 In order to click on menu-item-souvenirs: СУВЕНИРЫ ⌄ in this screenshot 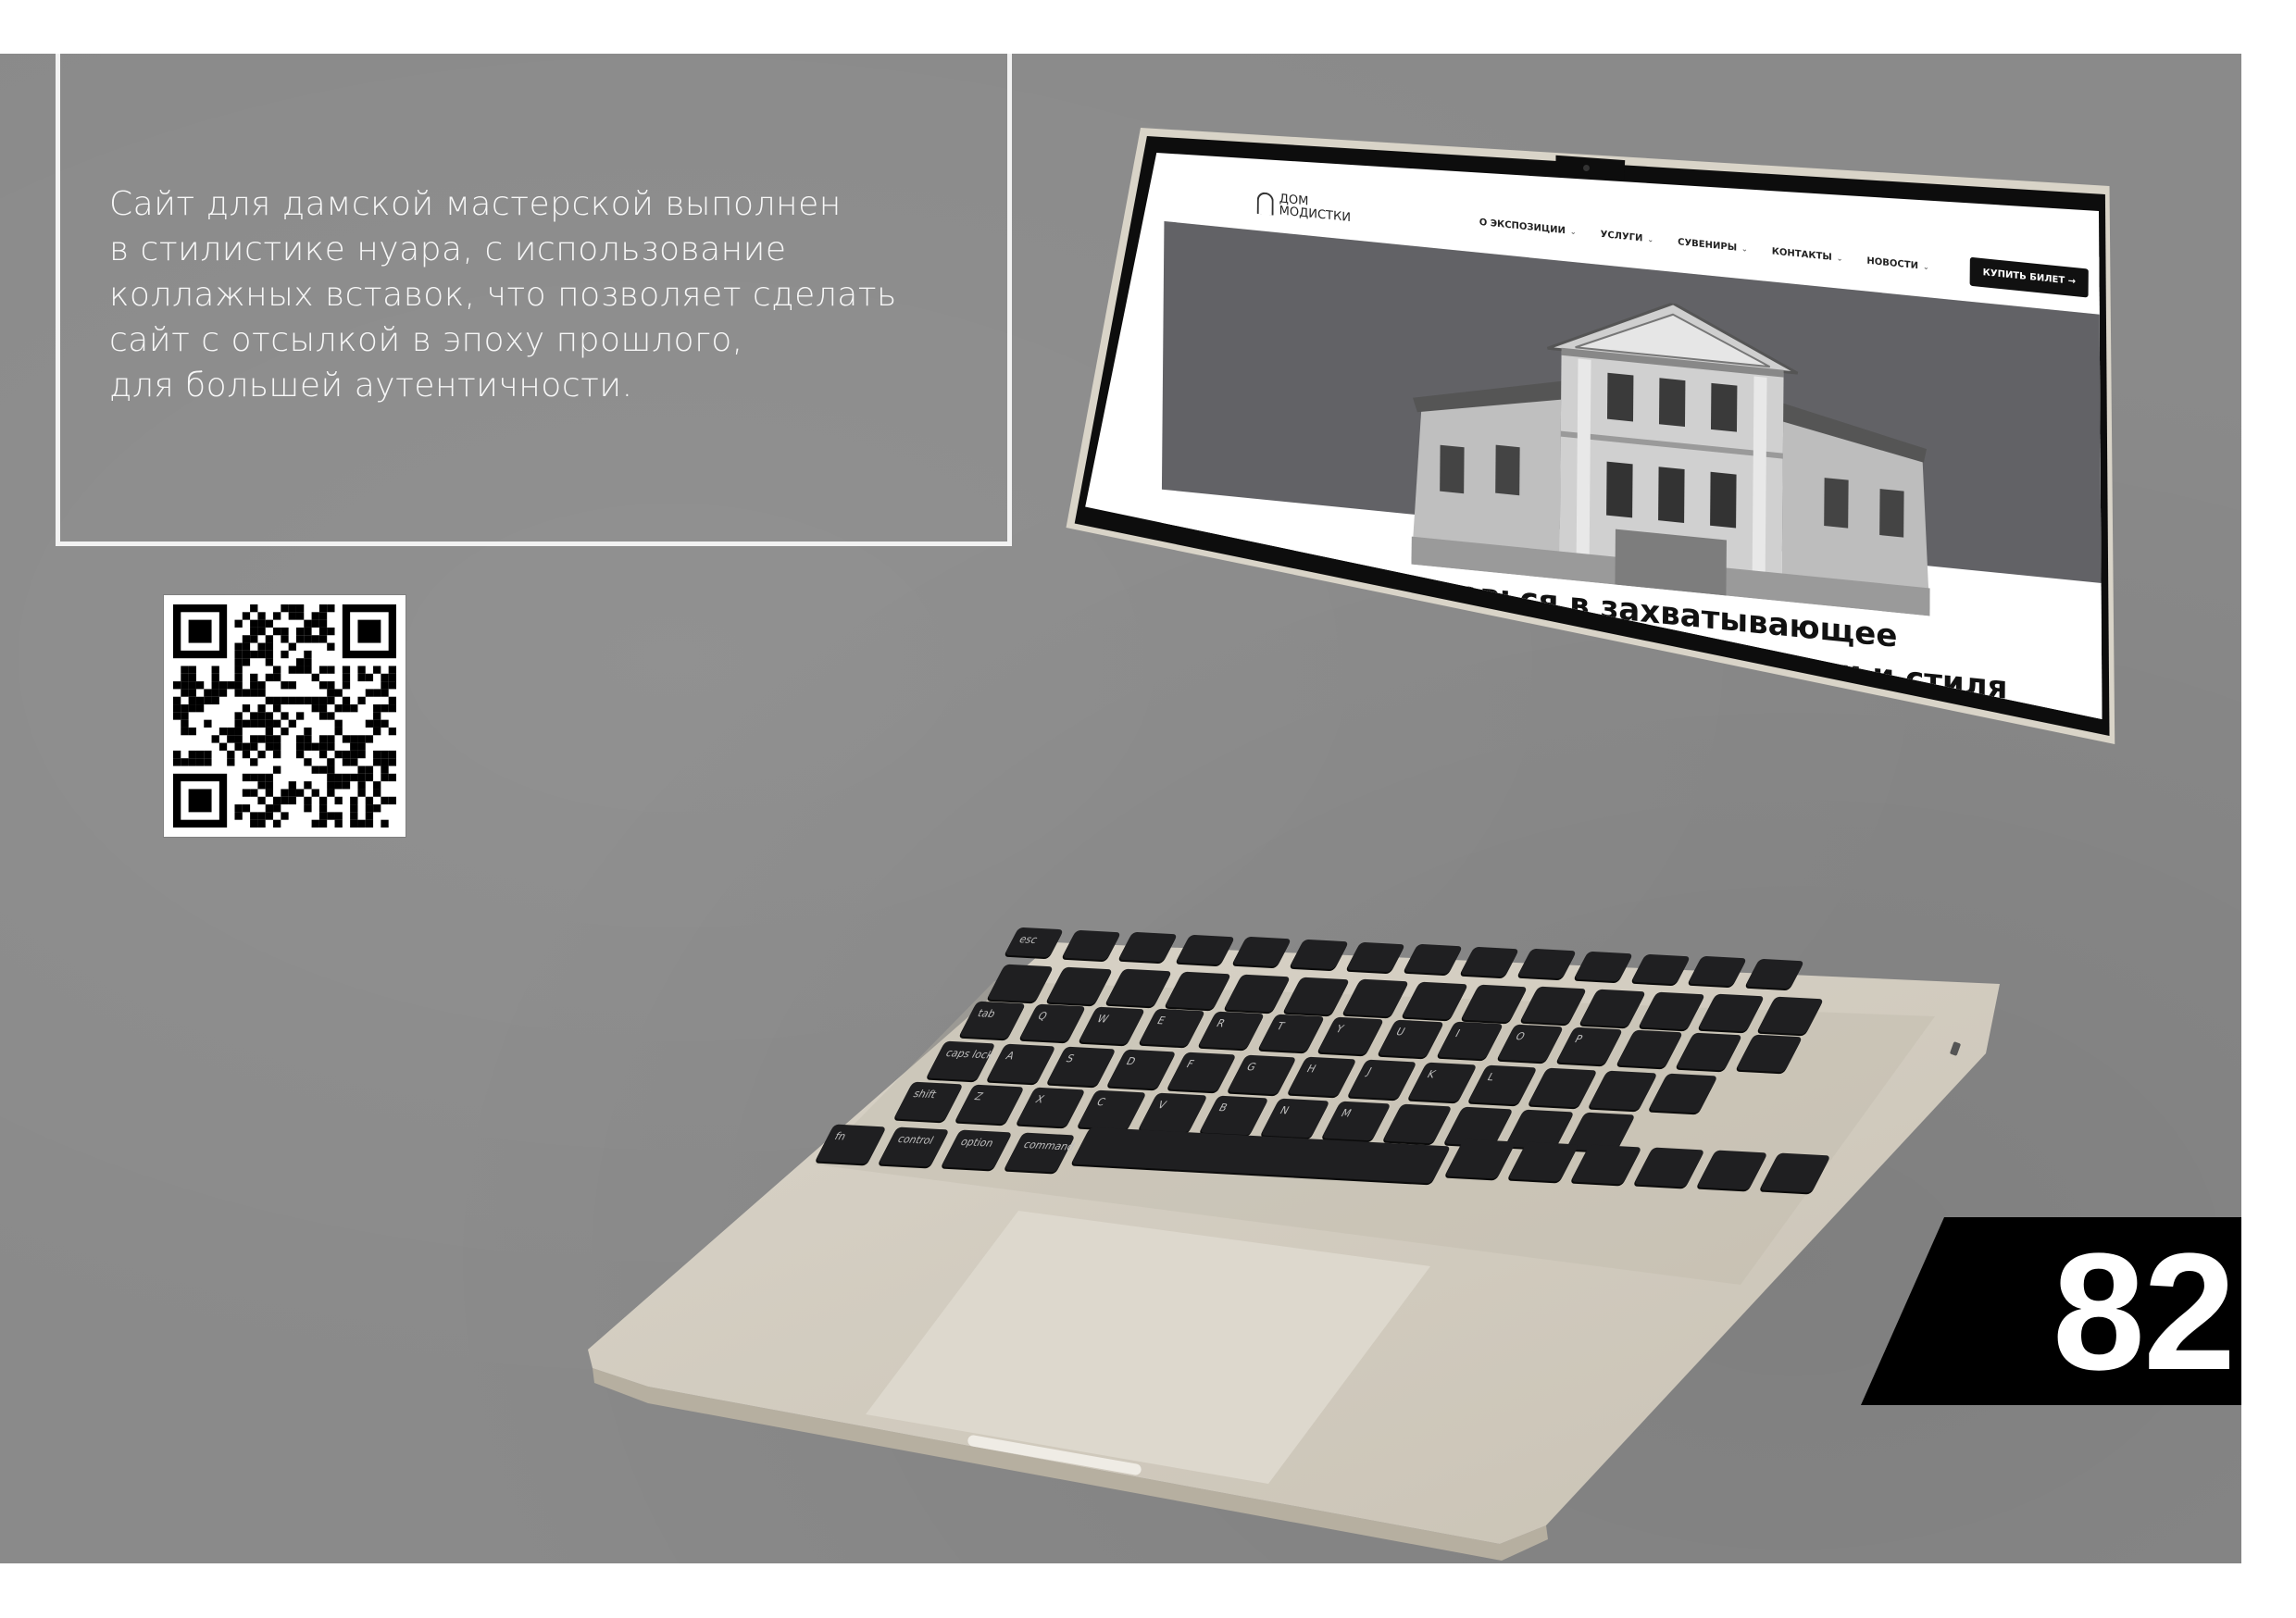, I will do `click(1713, 246)`.